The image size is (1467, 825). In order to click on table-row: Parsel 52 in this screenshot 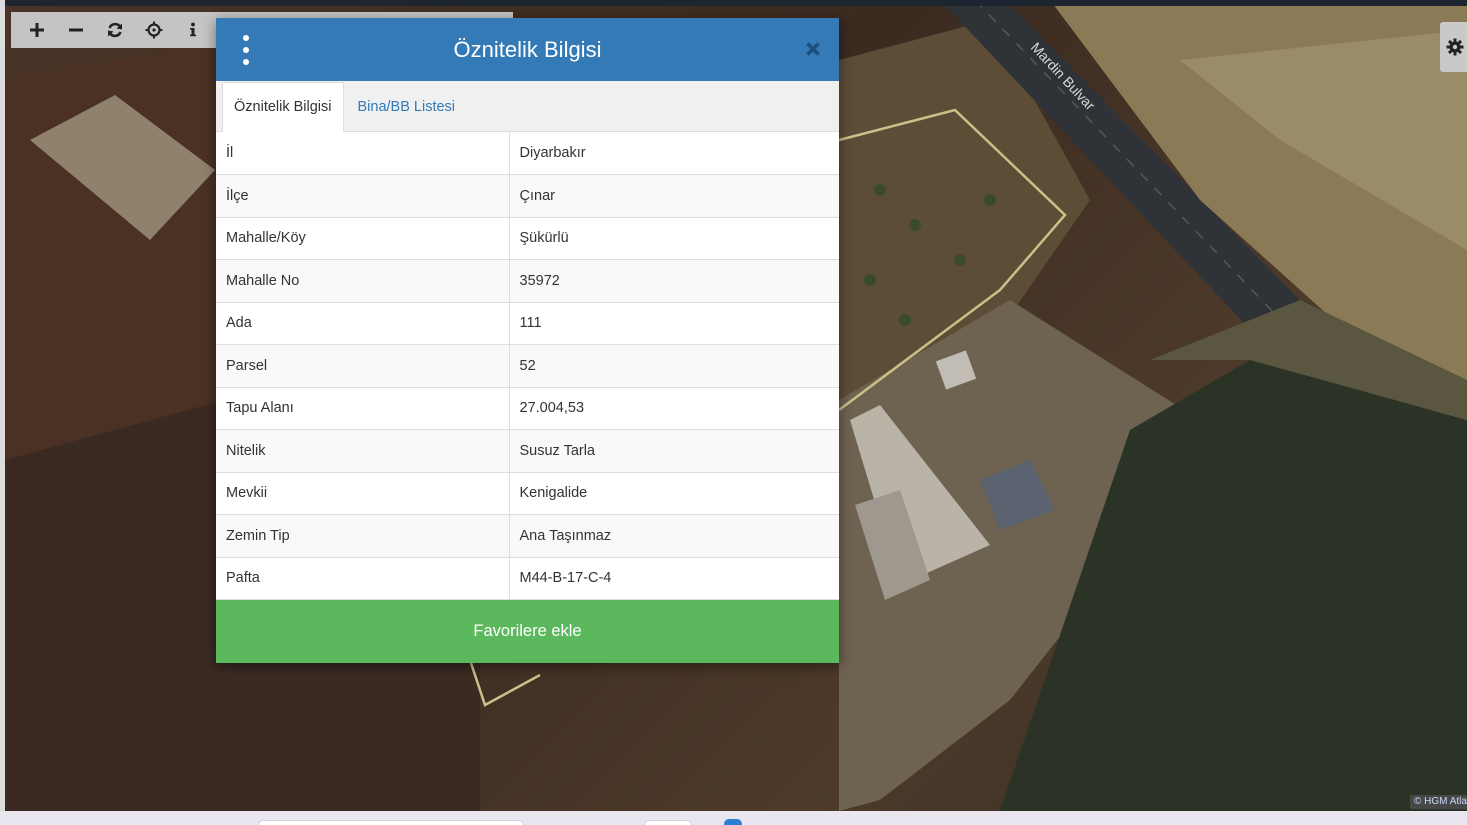, I will do `click(527, 366)`.